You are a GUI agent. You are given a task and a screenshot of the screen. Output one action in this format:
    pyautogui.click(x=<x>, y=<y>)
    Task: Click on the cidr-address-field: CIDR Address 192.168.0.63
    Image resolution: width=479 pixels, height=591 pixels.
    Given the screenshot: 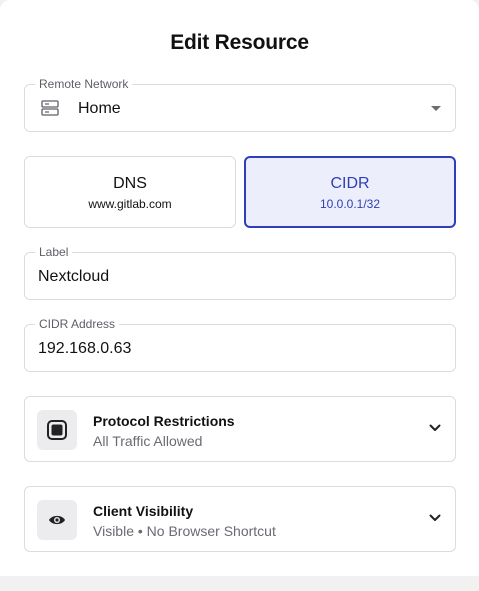 What is the action you would take?
    pyautogui.click(x=240, y=344)
    